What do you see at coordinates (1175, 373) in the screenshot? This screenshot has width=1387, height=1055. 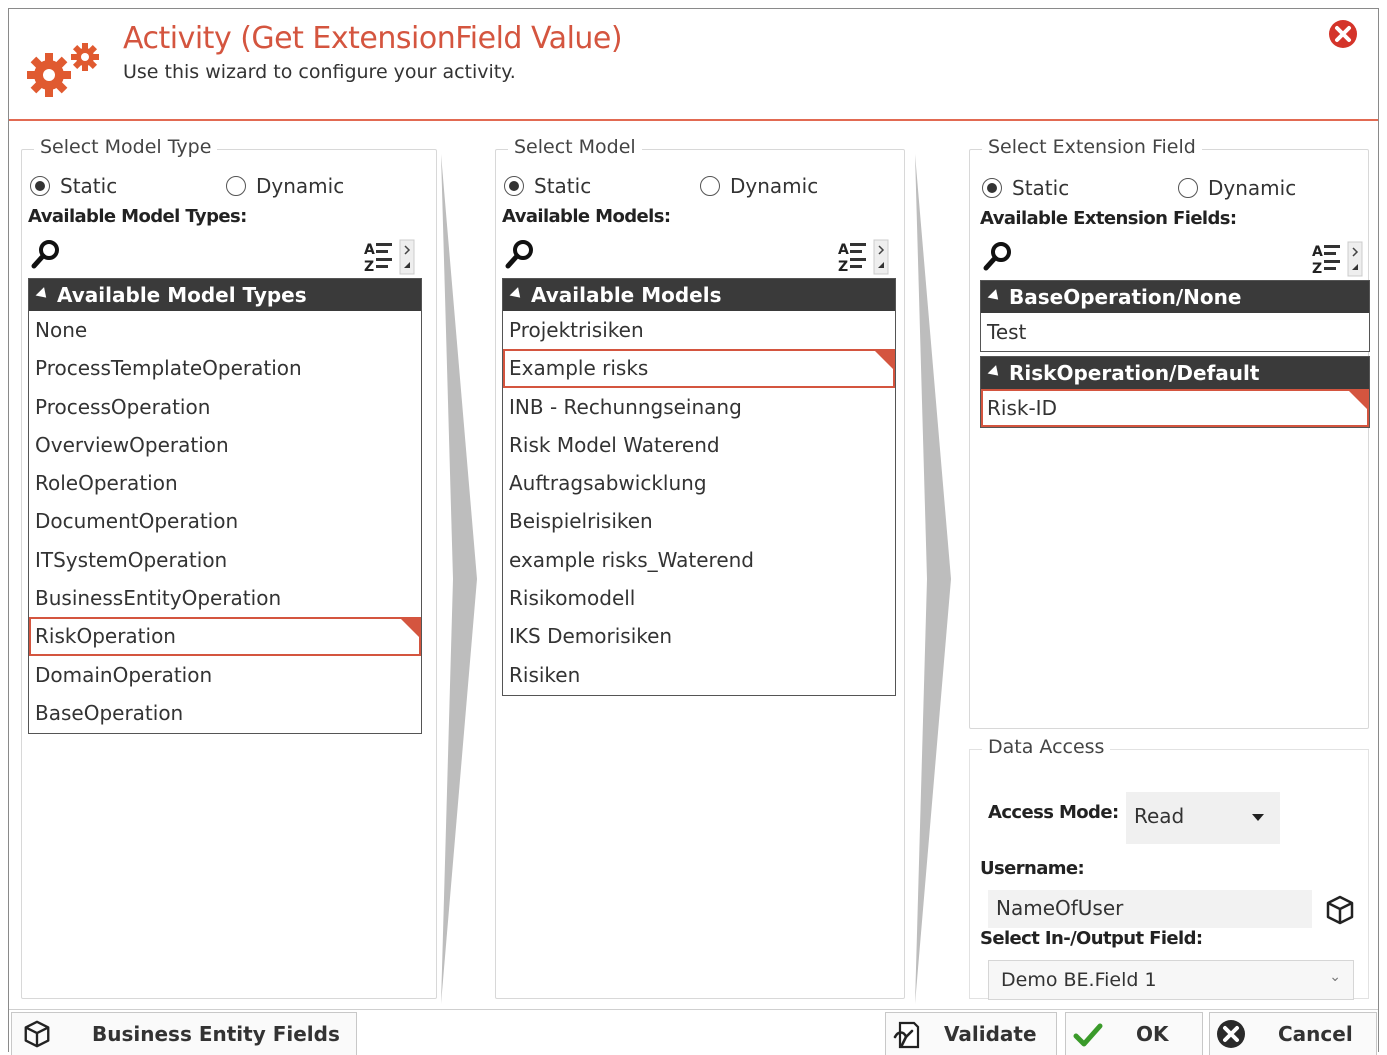 I see `list-group-header: RiskOperation/Default` at bounding box center [1175, 373].